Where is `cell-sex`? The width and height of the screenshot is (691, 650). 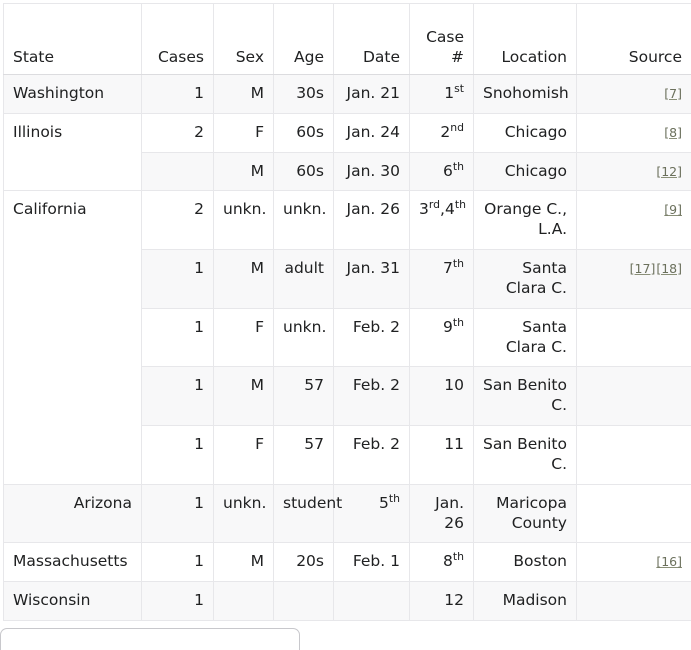 cell-sex is located at coordinates (244, 601).